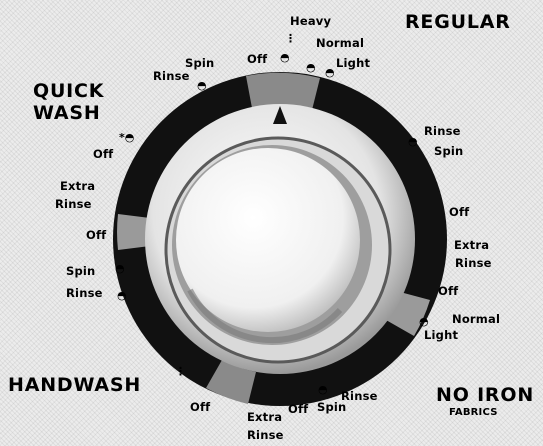  I want to click on setting-off-left2: Off, so click(96, 235).